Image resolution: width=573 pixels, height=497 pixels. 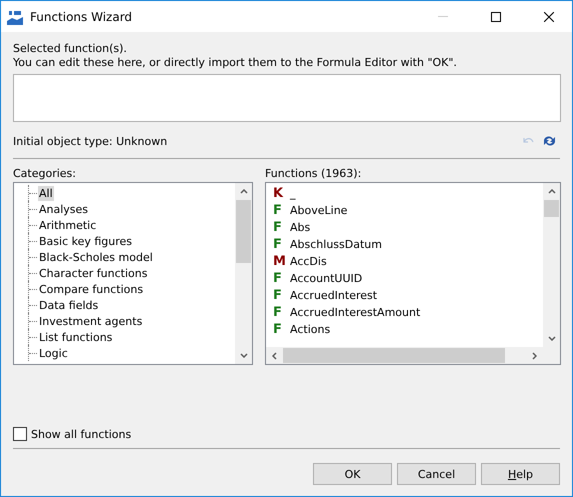 What do you see at coordinates (90, 141) in the screenshot?
I see `object-type-label: Initial object type: Unknown` at bounding box center [90, 141].